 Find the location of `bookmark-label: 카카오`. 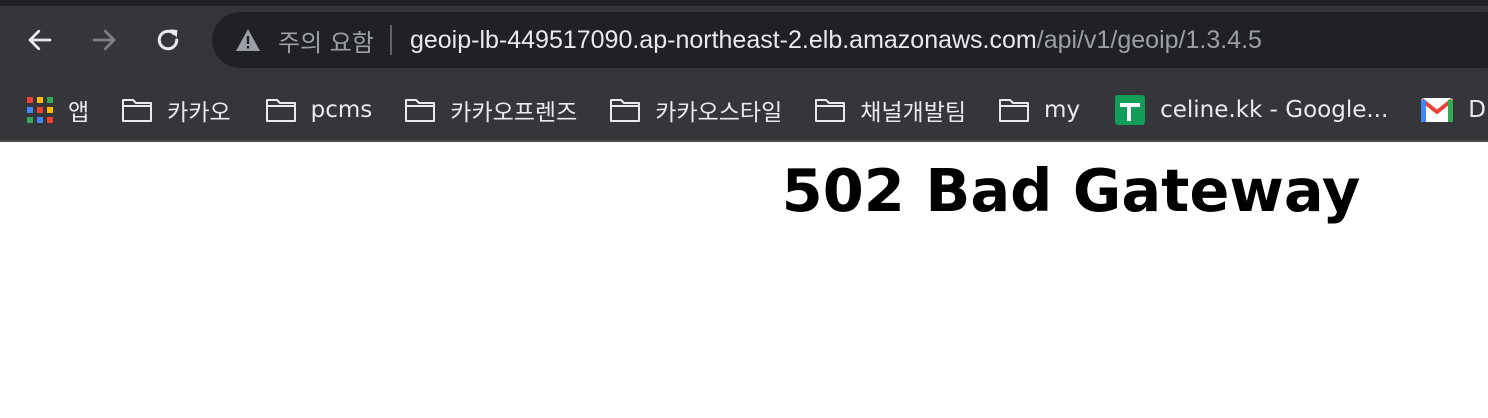

bookmark-label: 카카오 is located at coordinates (199, 113).